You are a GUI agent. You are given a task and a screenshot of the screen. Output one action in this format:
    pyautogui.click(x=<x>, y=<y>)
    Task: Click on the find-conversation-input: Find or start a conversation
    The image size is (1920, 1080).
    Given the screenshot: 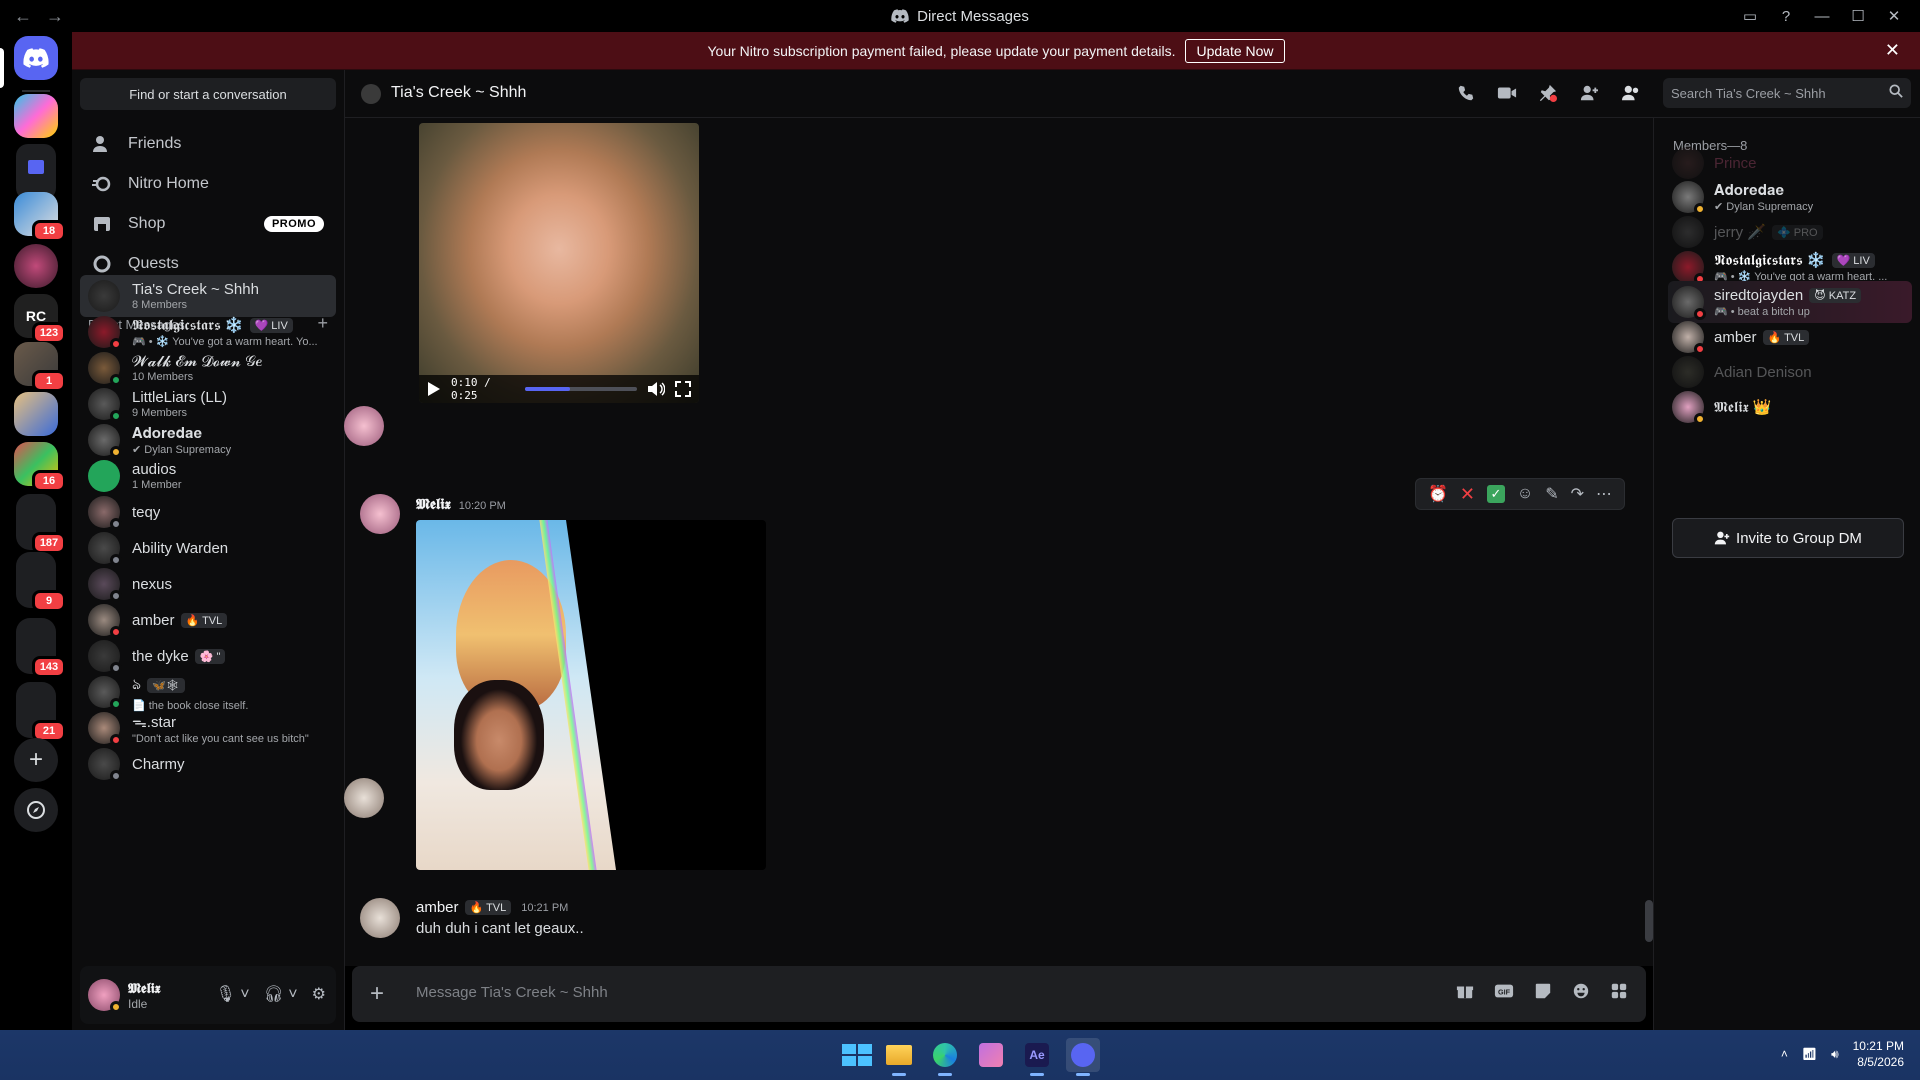 What is the action you would take?
    pyautogui.click(x=208, y=94)
    